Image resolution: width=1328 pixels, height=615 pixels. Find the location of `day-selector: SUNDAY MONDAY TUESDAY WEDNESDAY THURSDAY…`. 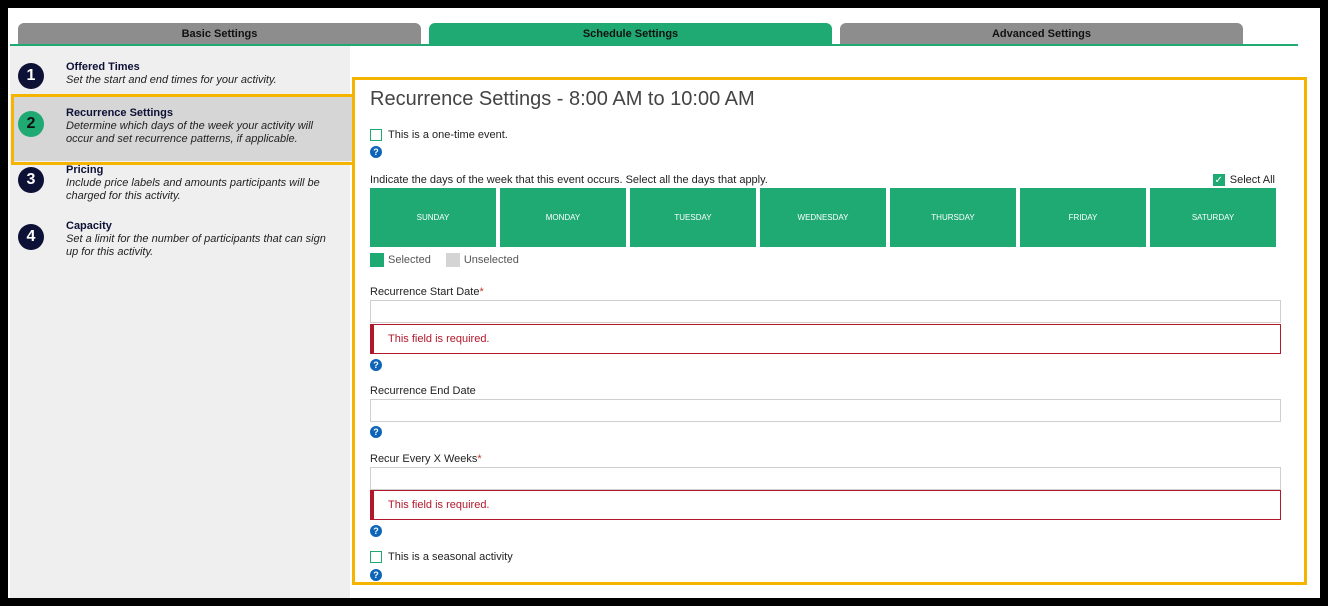

day-selector: SUNDAY MONDAY TUESDAY WEDNESDAY THURSDAY… is located at coordinates (824, 218).